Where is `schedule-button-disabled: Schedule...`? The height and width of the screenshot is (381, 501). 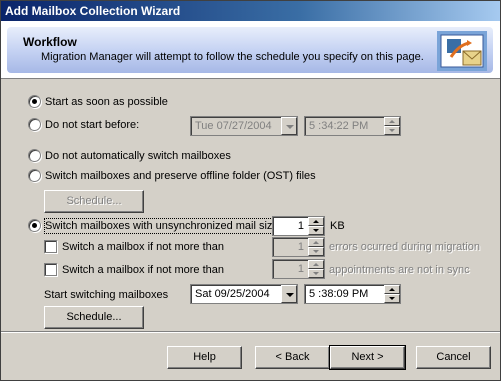
schedule-button-disabled: Schedule... is located at coordinates (94, 201).